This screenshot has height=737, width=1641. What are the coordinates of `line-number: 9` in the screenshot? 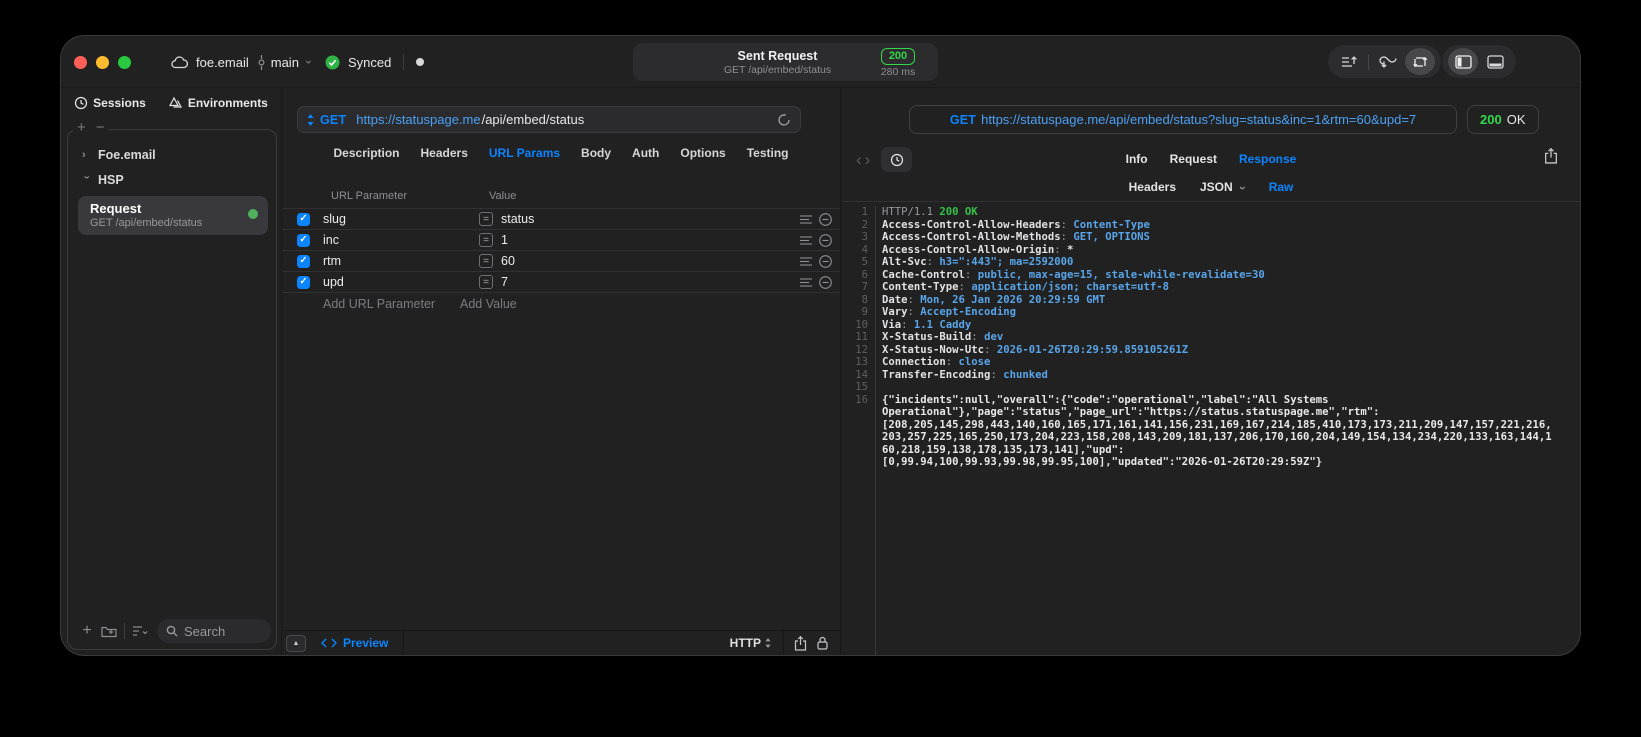 It's located at (864, 312).